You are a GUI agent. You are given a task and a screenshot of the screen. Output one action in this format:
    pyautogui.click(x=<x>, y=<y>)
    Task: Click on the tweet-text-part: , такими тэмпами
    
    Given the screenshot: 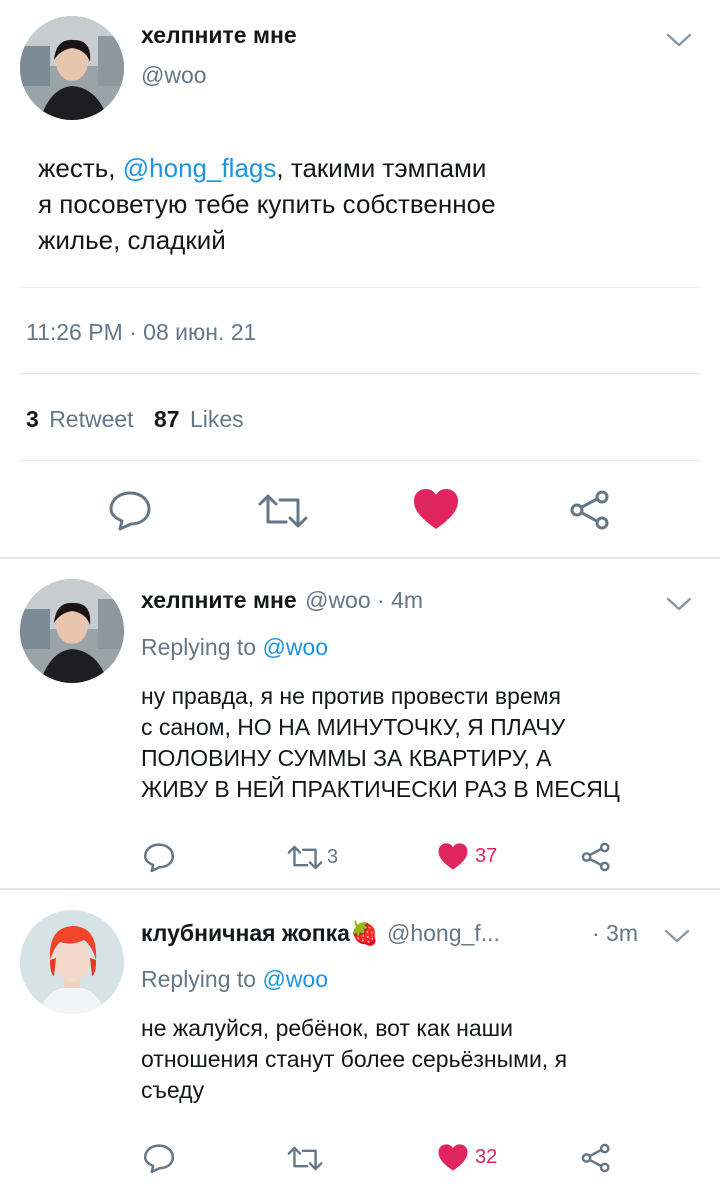 What is the action you would take?
    pyautogui.click(x=381, y=168)
    